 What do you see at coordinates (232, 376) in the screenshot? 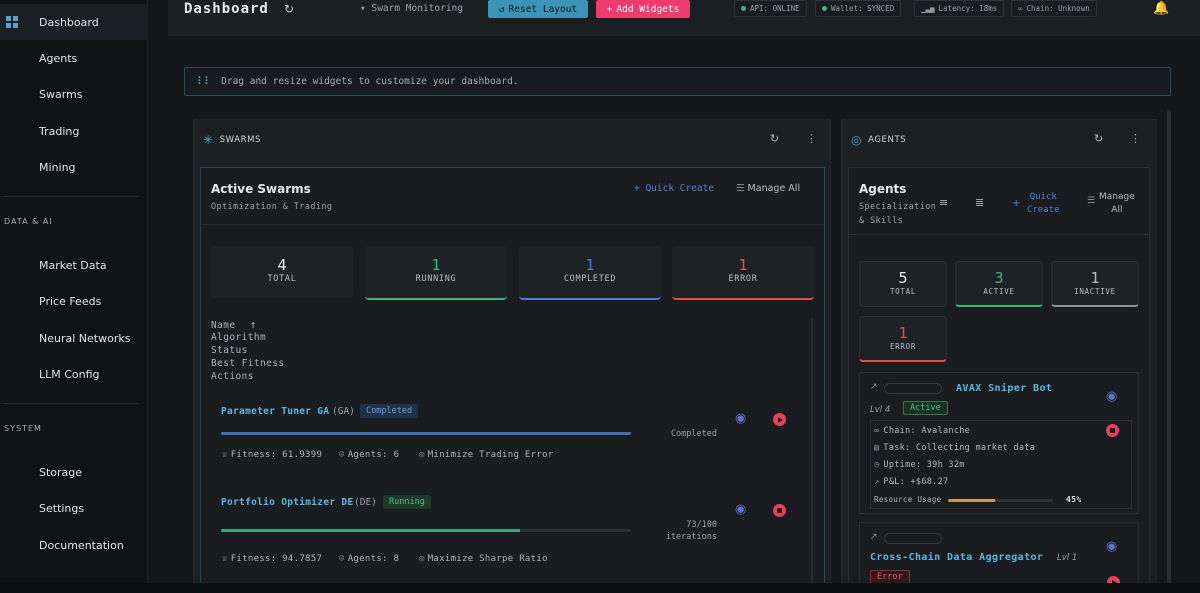
I see `column-header-actions: Actions` at bounding box center [232, 376].